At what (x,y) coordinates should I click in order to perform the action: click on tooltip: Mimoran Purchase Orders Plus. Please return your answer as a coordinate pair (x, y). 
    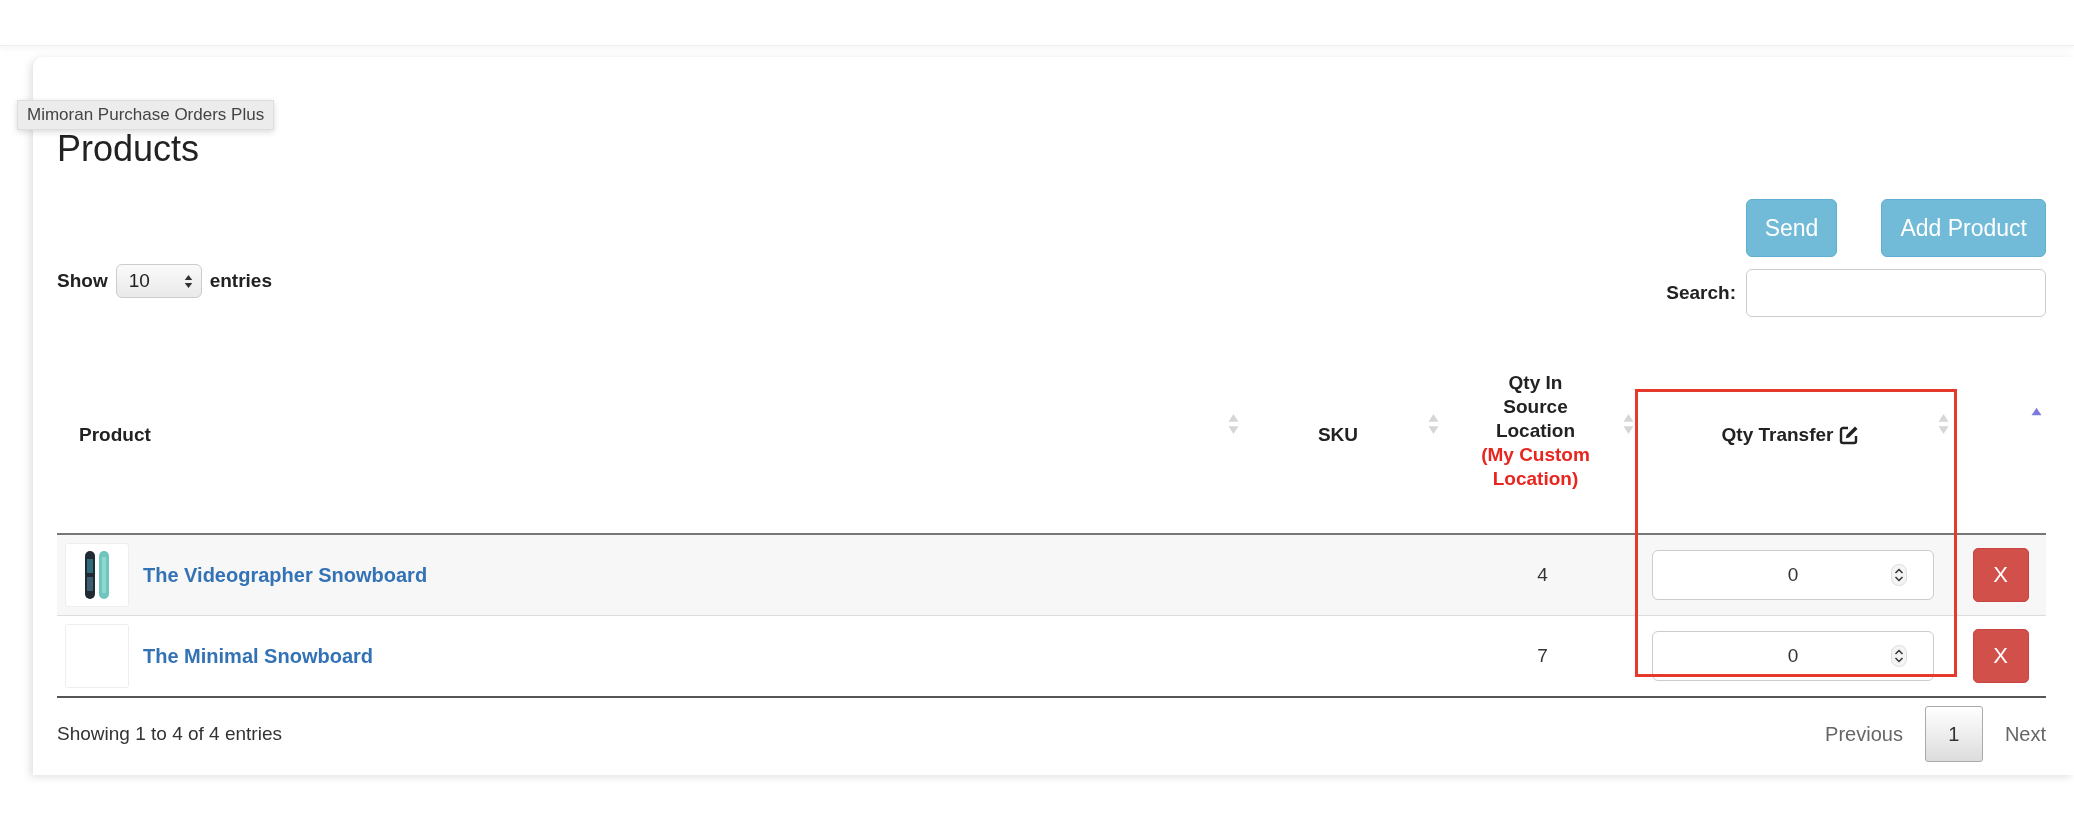
    Looking at the image, I should click on (146, 115).